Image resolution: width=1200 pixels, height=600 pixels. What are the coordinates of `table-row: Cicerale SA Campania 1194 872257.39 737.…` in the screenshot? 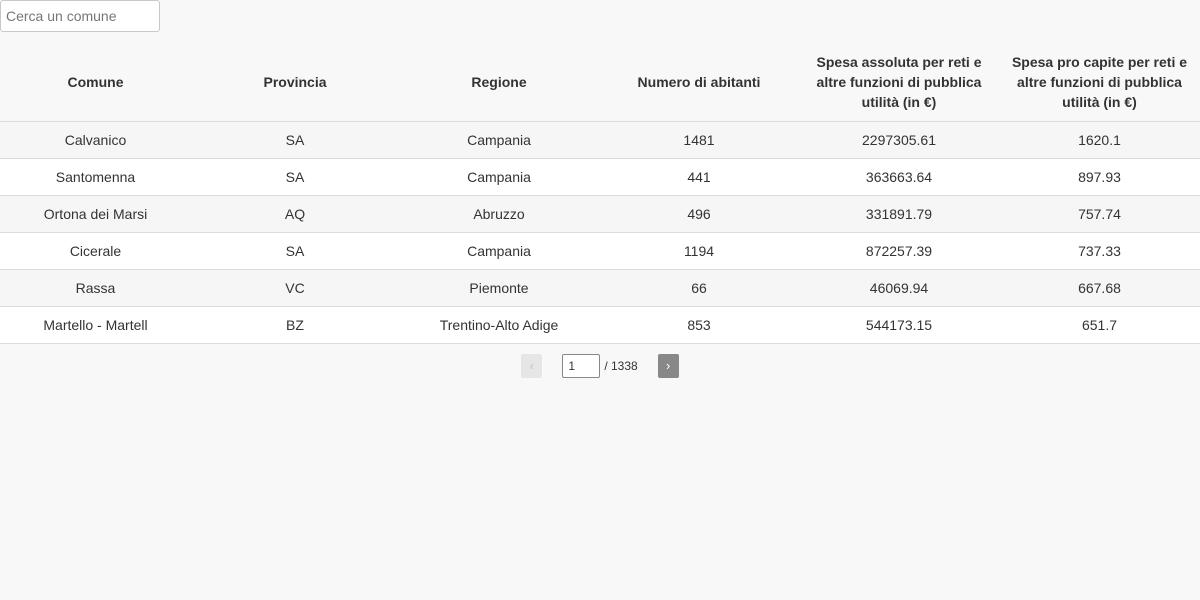 It's located at (600, 251).